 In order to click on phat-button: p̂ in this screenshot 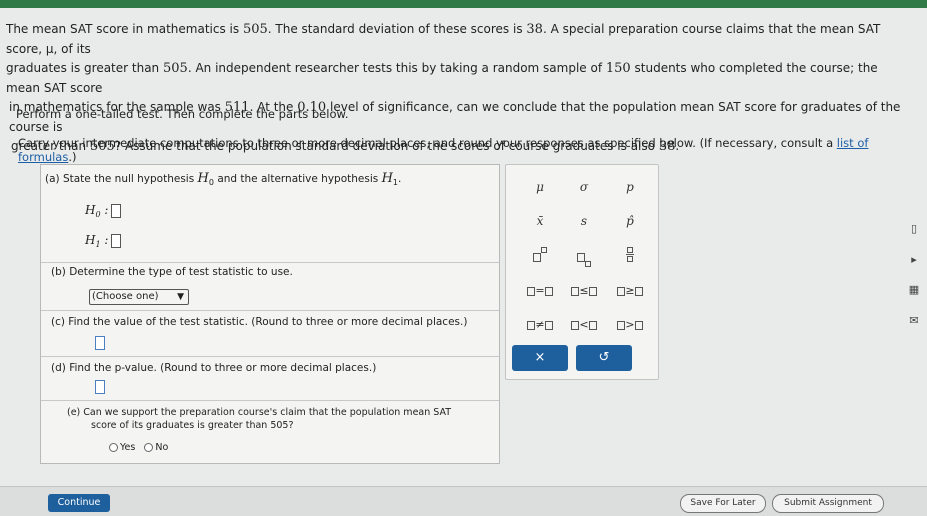, I will do `click(630, 221)`.